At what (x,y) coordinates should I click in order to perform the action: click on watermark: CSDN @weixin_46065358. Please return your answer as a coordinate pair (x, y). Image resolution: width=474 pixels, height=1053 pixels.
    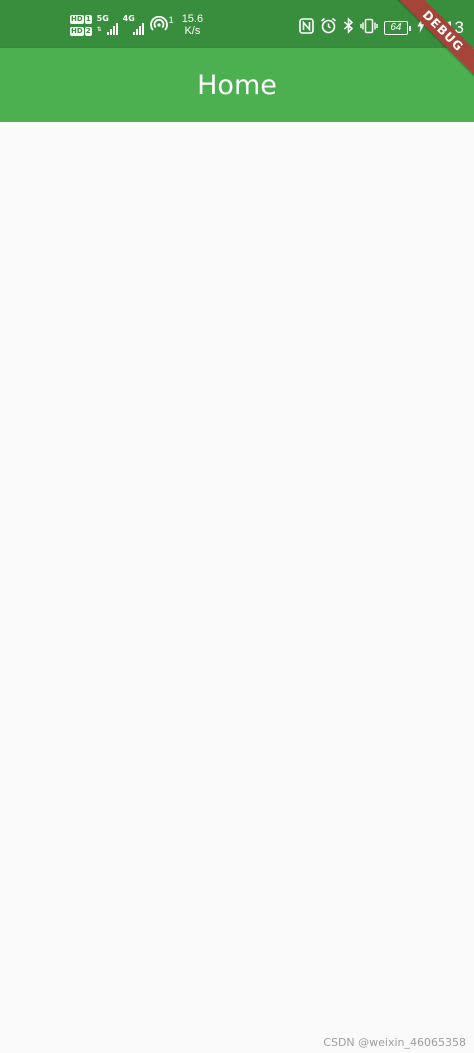
    Looking at the image, I should click on (394, 1042).